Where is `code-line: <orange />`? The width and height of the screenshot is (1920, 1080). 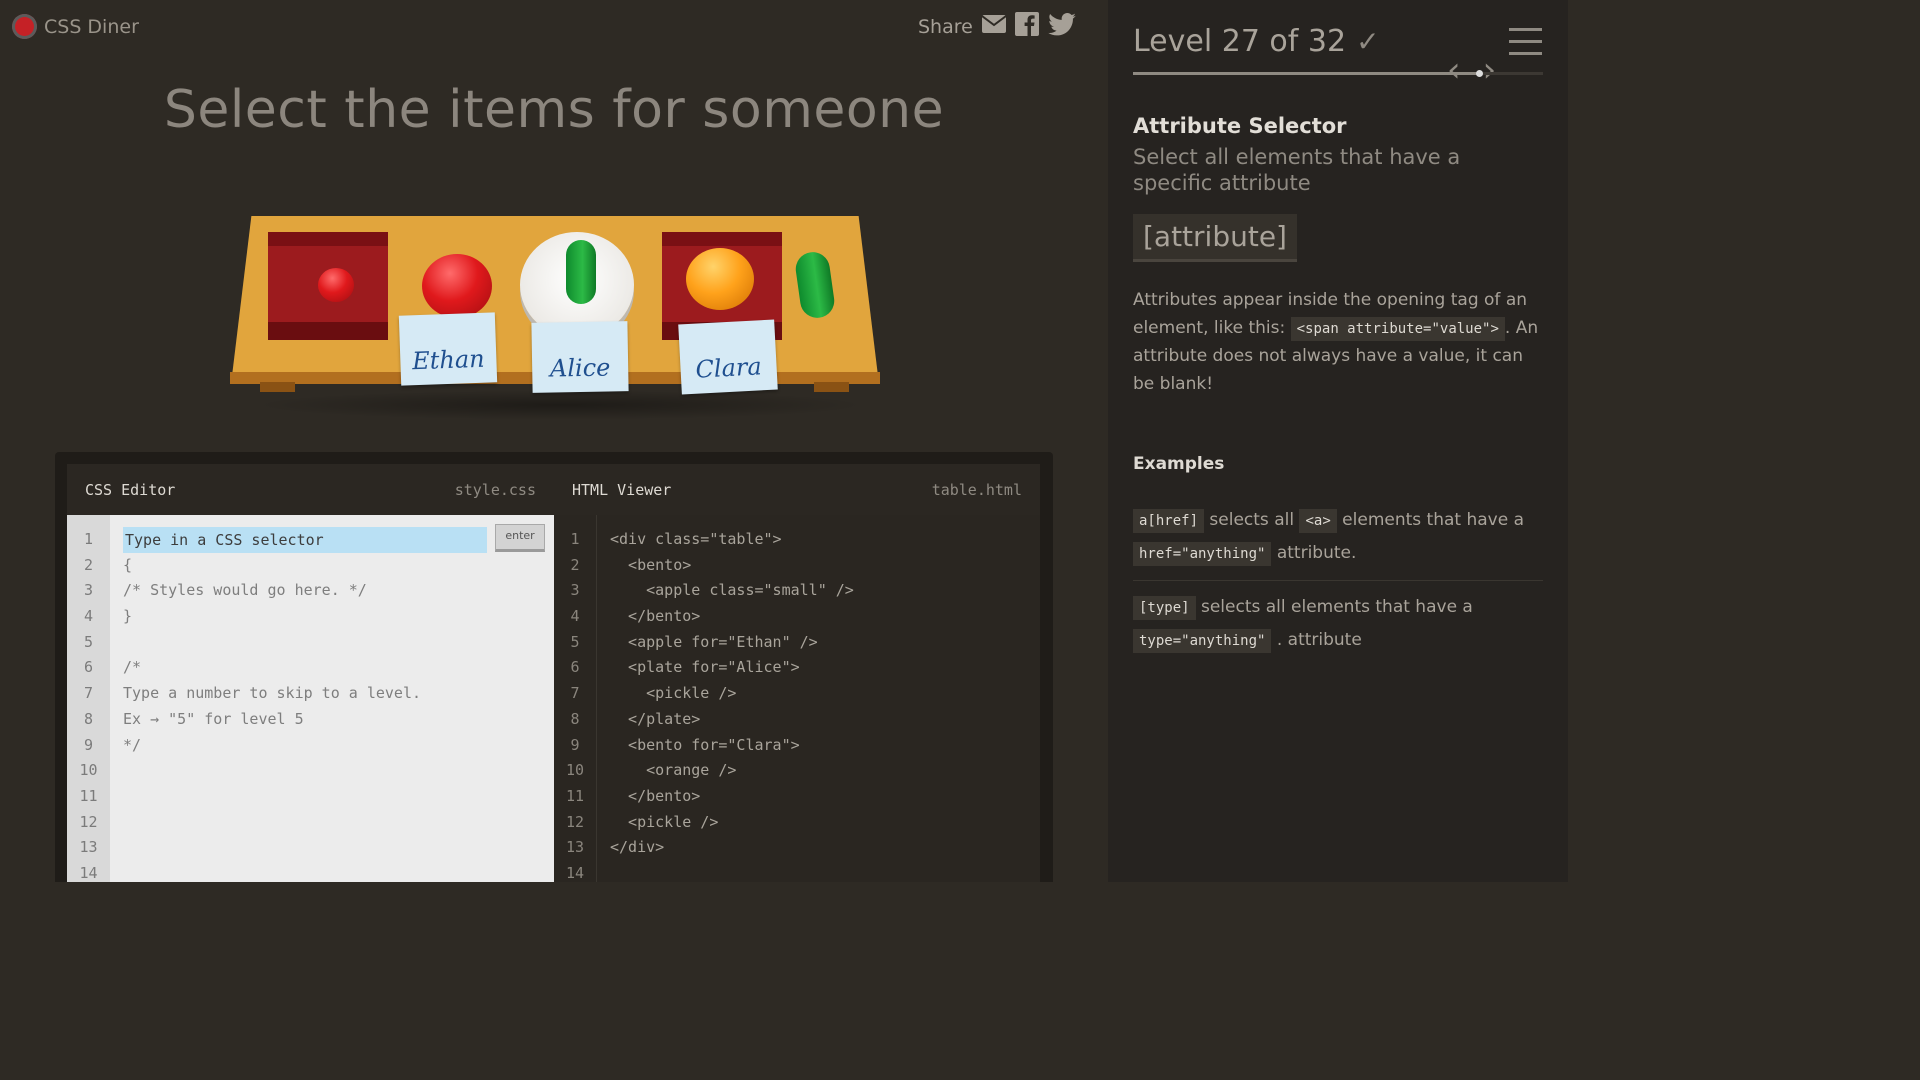
code-line: <orange /> is located at coordinates (673, 770).